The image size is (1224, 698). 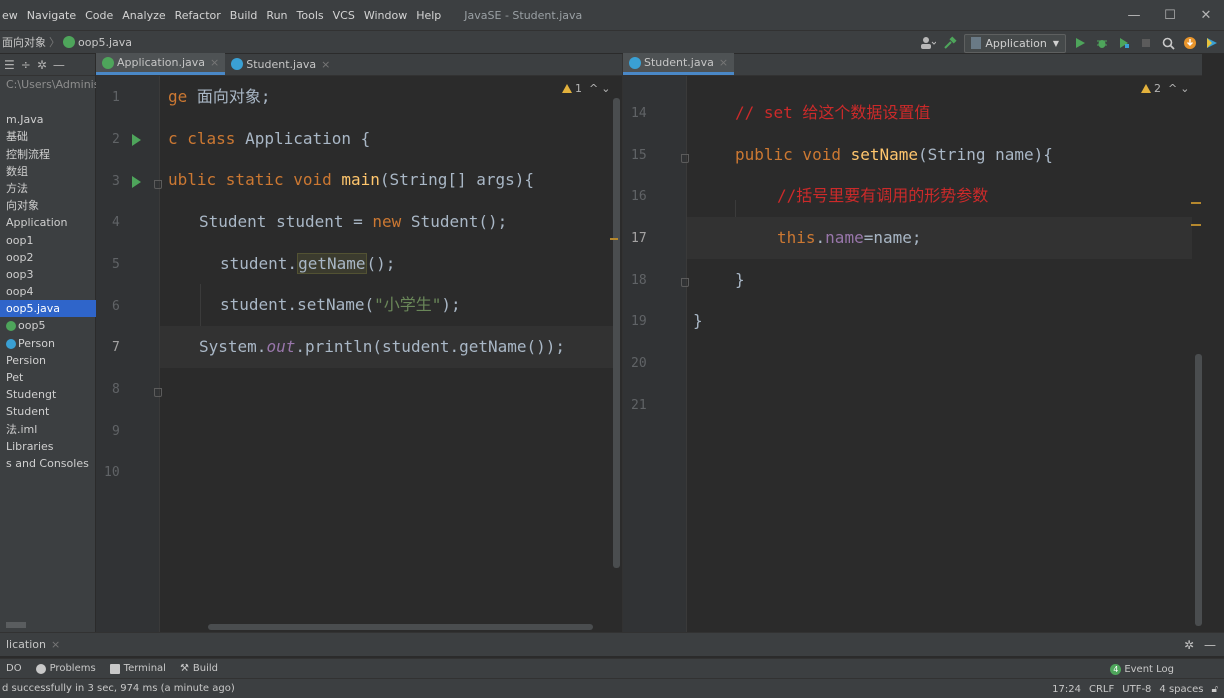 What do you see at coordinates (65, 668) in the screenshot?
I see `tool-tab-problems: Problems` at bounding box center [65, 668].